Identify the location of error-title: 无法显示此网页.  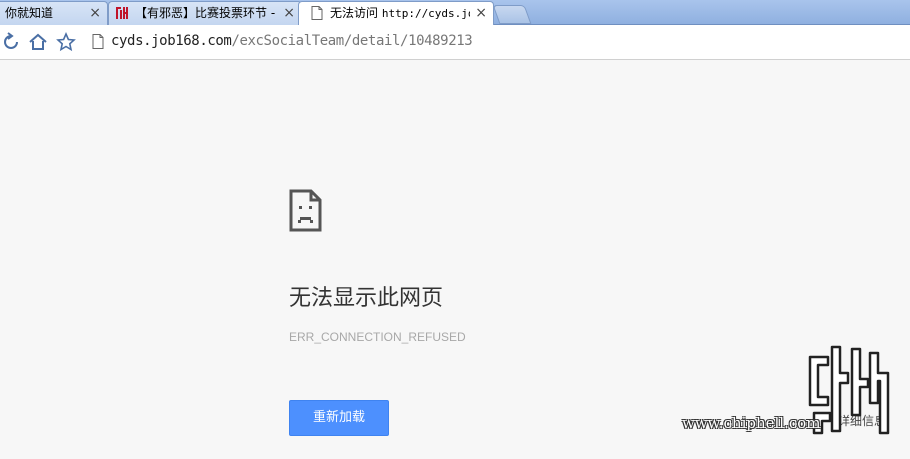
(366, 298).